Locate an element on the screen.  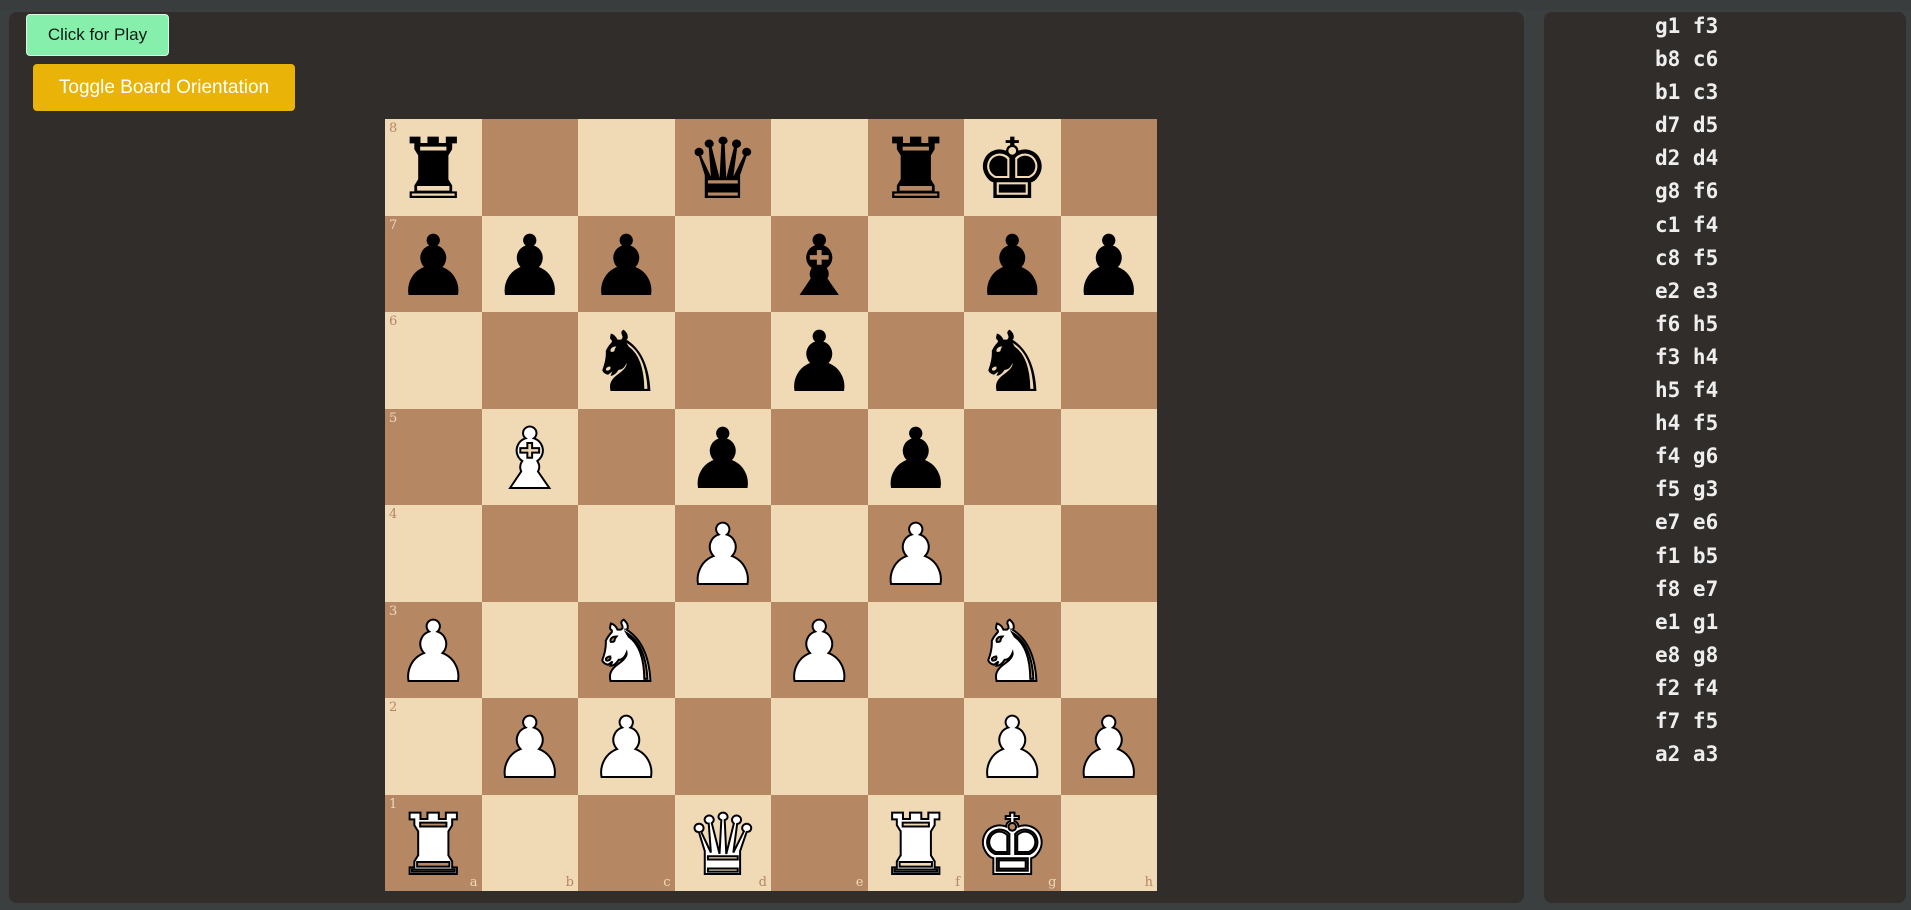
square-b7: ♟ is located at coordinates (529, 263).